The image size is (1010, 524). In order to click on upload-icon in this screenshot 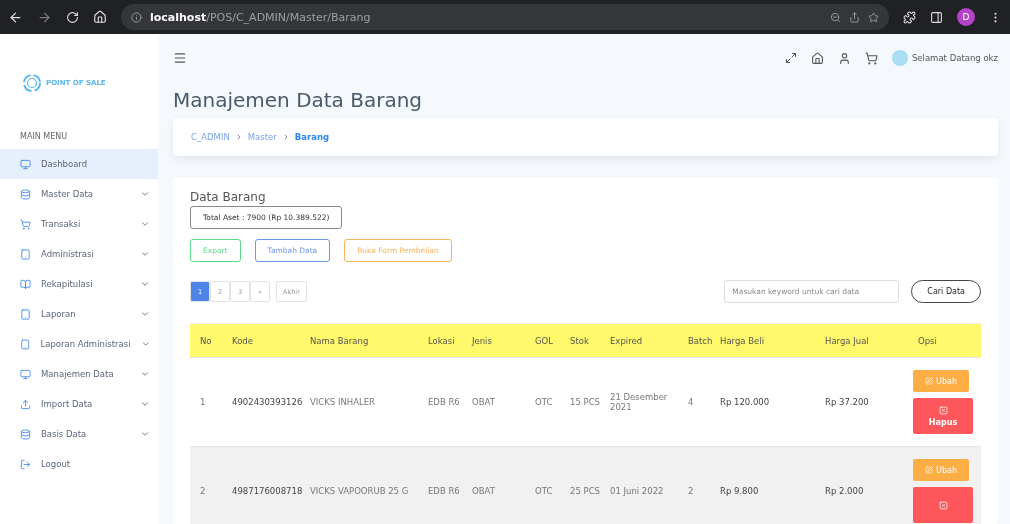, I will do `click(25, 404)`.